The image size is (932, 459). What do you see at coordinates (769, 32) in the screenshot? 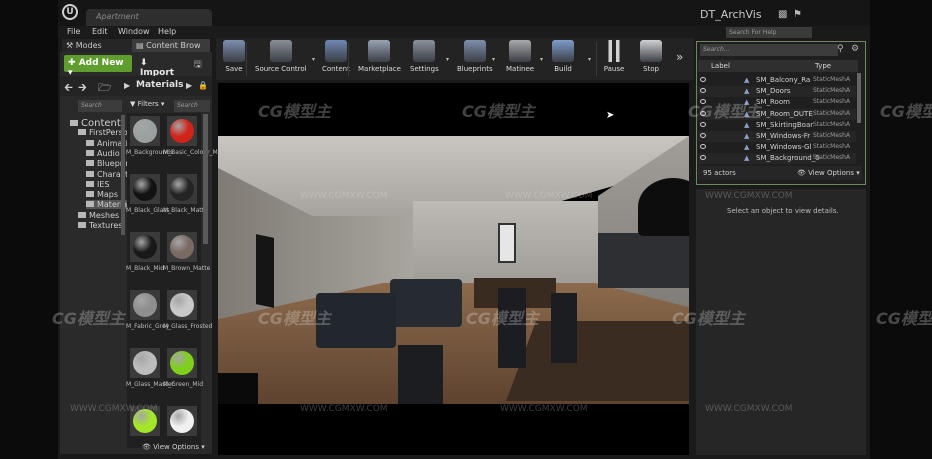
I see `help-search-input: Search For Help` at bounding box center [769, 32].